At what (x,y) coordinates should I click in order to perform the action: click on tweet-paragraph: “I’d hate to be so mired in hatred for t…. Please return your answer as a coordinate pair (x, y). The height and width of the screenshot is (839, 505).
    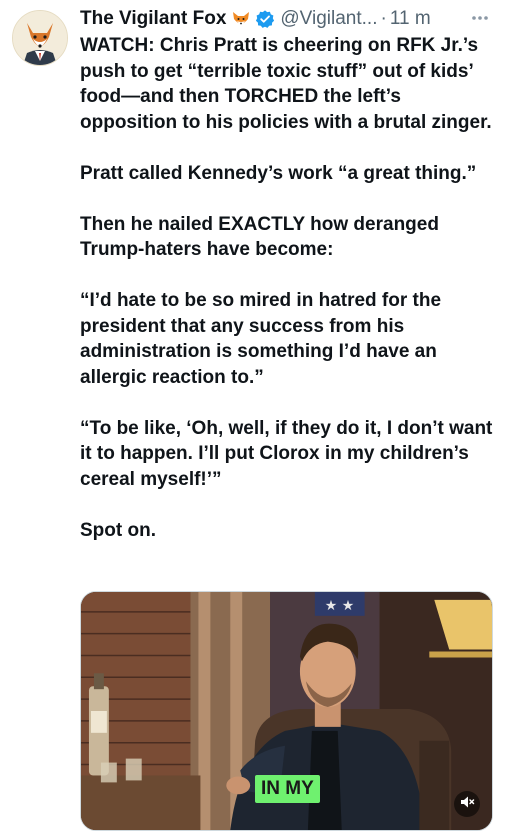
    Looking at the image, I should click on (261, 339).